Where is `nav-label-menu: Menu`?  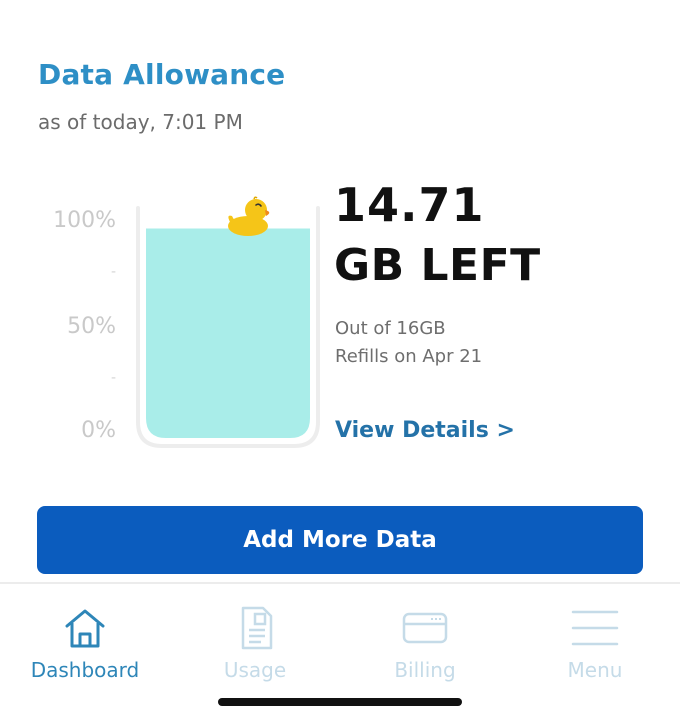 nav-label-menu: Menu is located at coordinates (595, 670).